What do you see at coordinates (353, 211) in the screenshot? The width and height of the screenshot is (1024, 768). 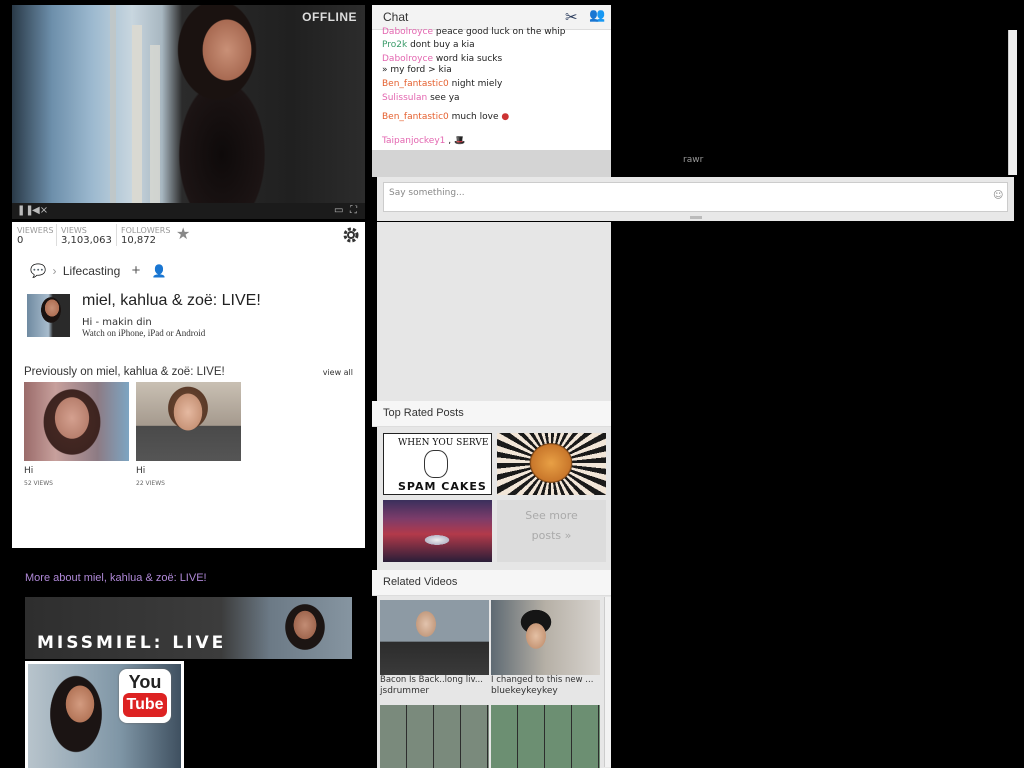 I see `fullscreen-icon: ⛶` at bounding box center [353, 211].